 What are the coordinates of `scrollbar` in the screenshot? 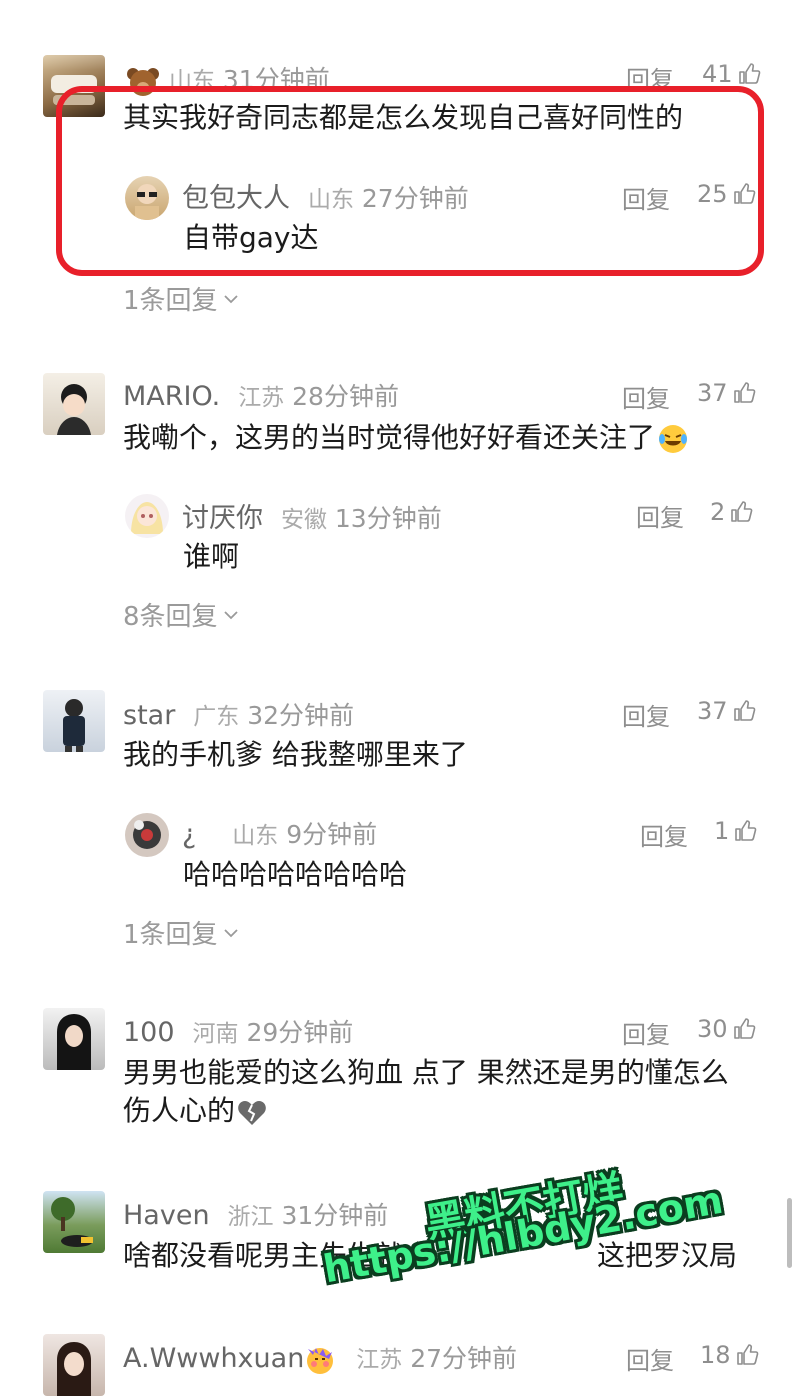 It's located at (789, 1233).